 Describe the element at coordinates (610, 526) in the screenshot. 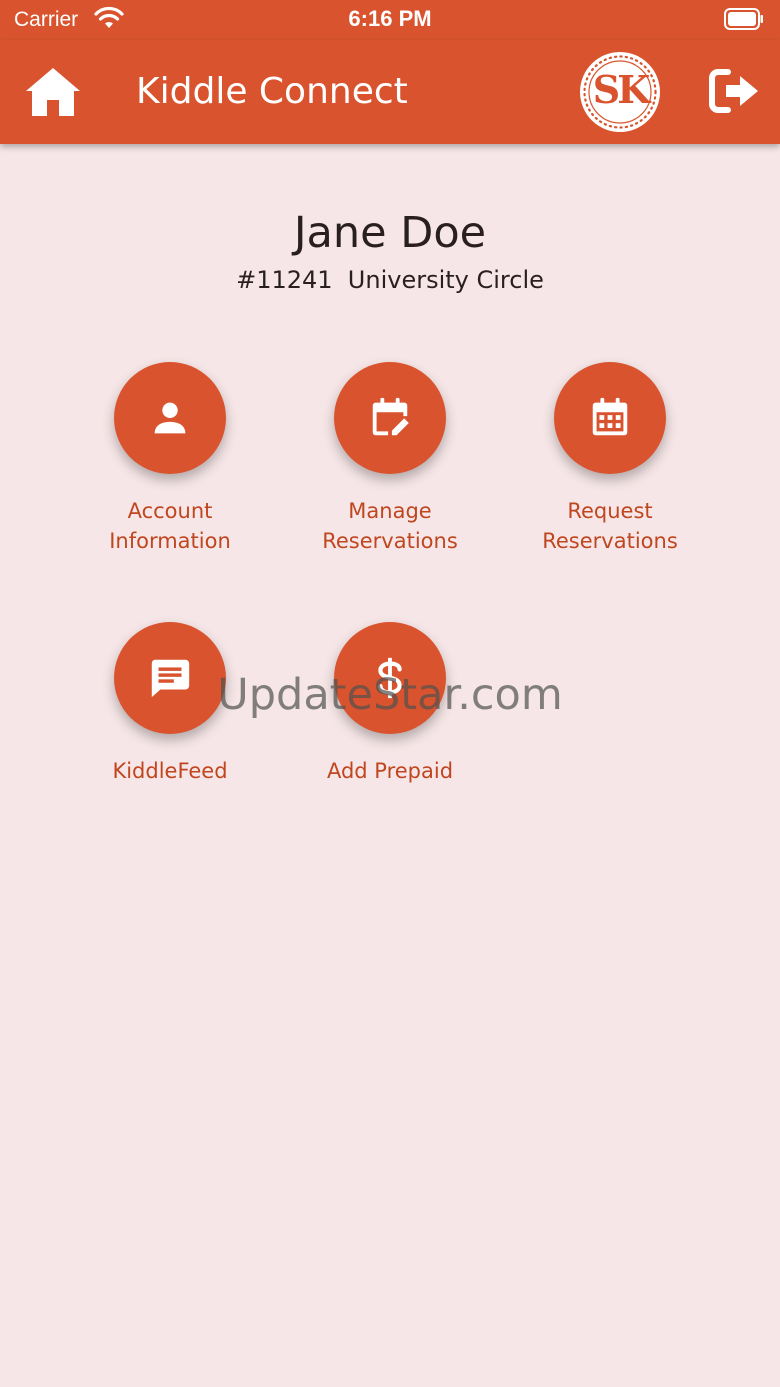

I see `request-reservations-label: Request Reservations` at that location.